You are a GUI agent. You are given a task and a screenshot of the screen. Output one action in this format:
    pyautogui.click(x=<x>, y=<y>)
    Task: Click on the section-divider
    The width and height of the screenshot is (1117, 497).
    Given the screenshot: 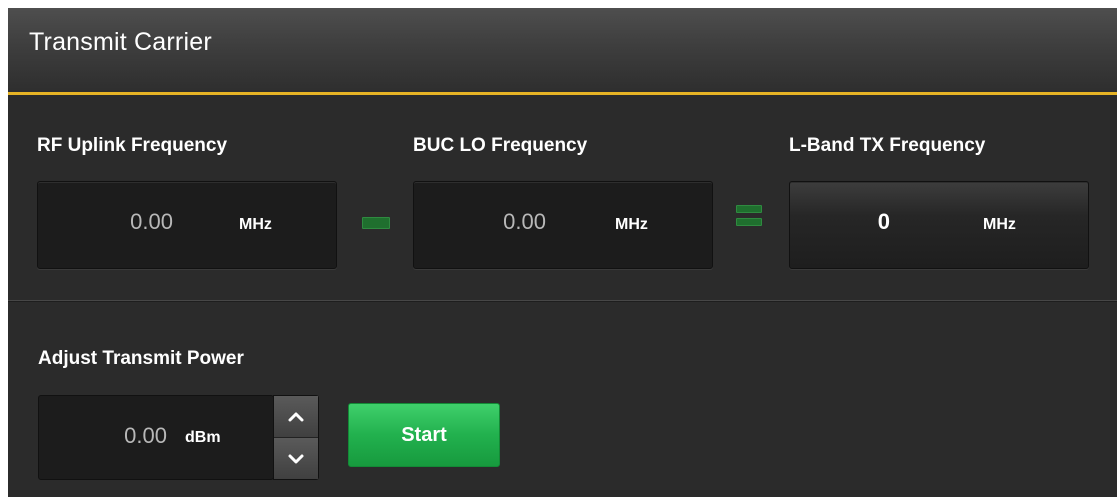 What is the action you would take?
    pyautogui.click(x=562, y=300)
    